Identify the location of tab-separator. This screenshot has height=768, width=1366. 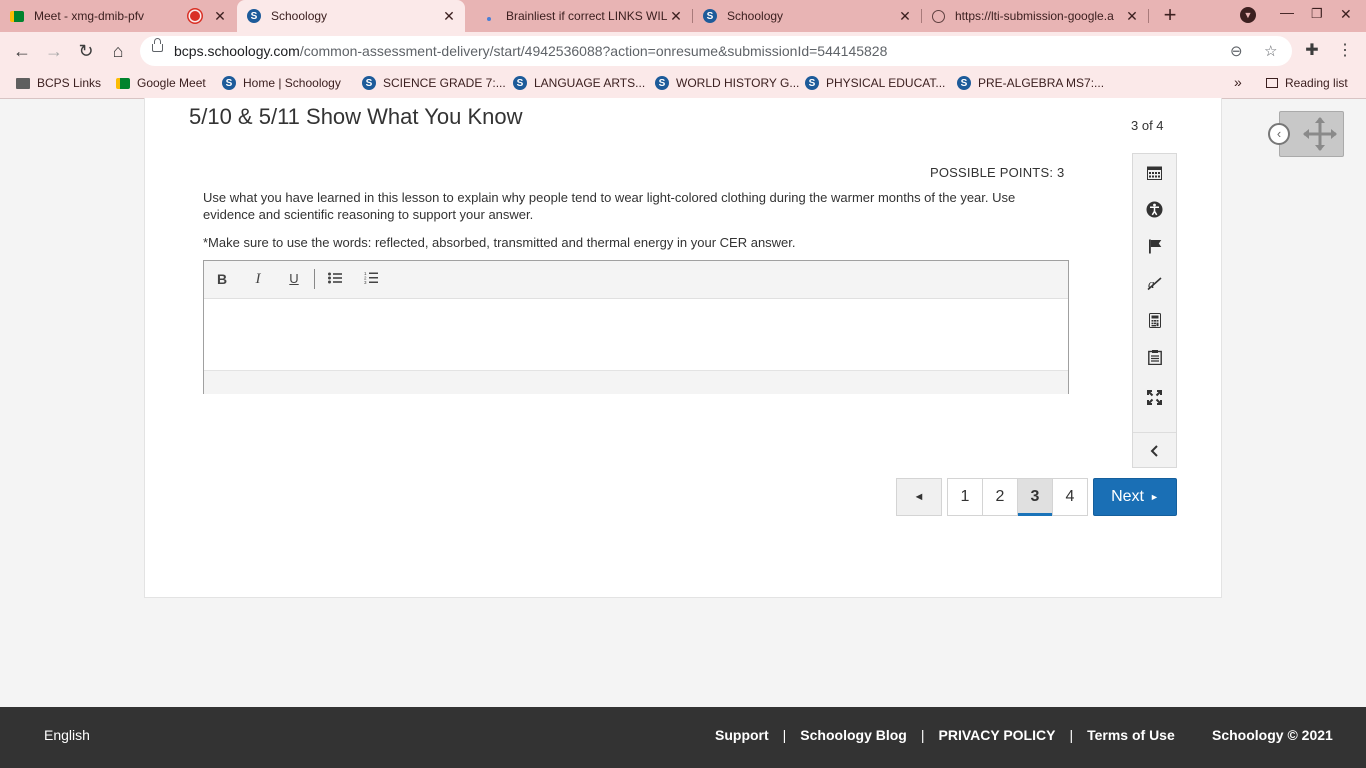
(1148, 16).